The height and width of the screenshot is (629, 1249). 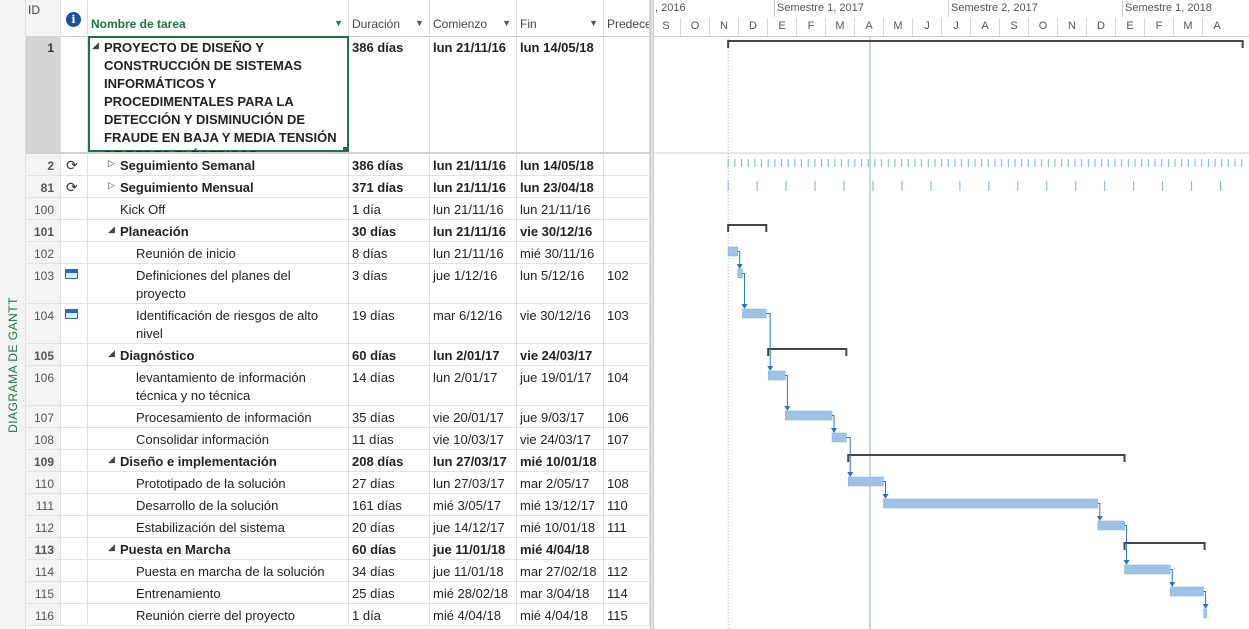 What do you see at coordinates (74, 18) in the screenshot?
I see `column-header-indicators: i` at bounding box center [74, 18].